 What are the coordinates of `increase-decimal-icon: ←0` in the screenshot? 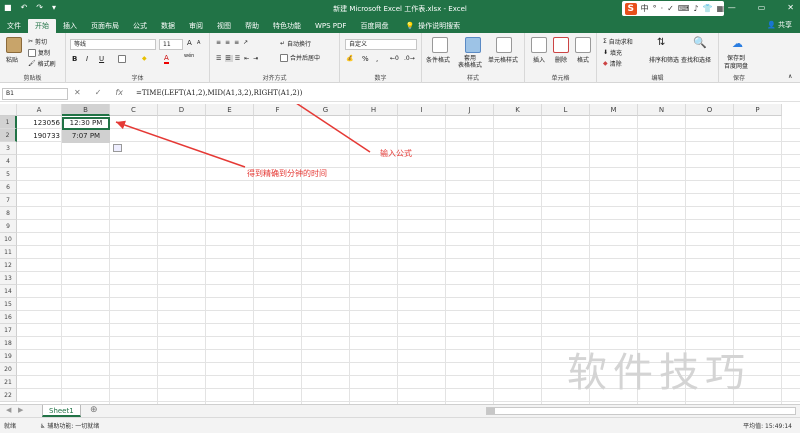 It's located at (394, 58).